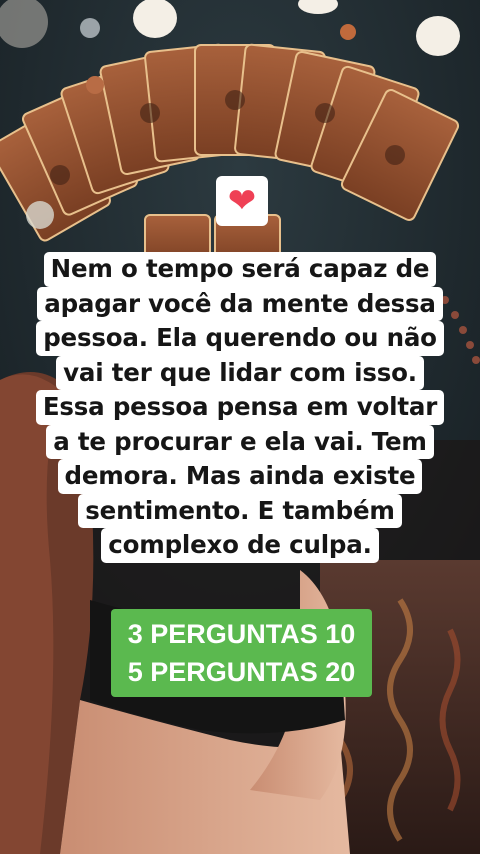 This screenshot has width=480, height=854. Describe the element at coordinates (241, 653) in the screenshot. I see `price-label: 3 PERGUNTAS 10 5 PERGUNTAS 20` at that location.